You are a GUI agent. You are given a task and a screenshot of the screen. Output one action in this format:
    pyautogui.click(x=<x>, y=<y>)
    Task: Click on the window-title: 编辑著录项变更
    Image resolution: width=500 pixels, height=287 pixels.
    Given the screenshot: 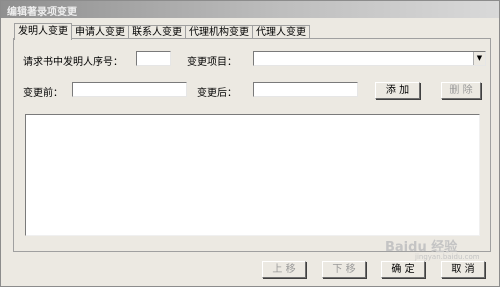 What is the action you would take?
    pyautogui.click(x=42, y=12)
    